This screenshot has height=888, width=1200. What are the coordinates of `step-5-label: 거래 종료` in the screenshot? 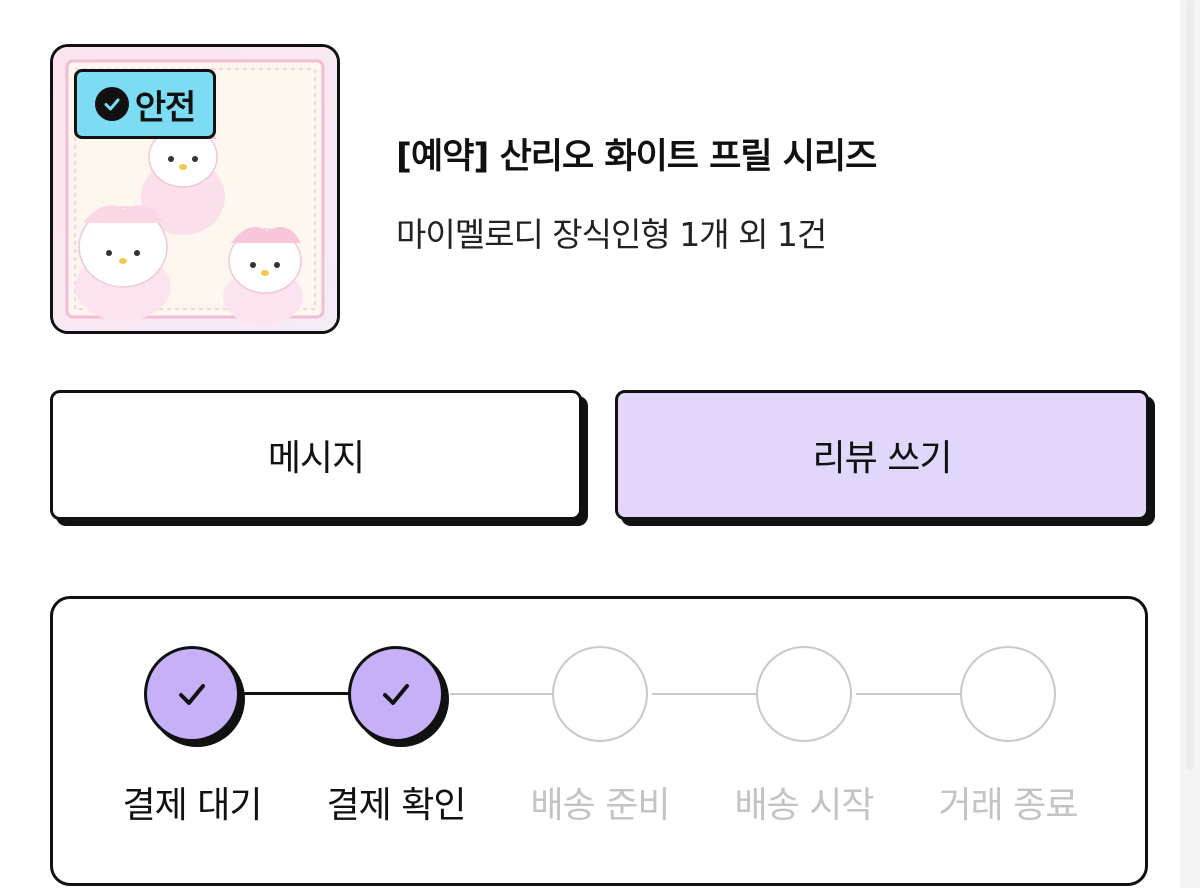 It's located at (1008, 805).